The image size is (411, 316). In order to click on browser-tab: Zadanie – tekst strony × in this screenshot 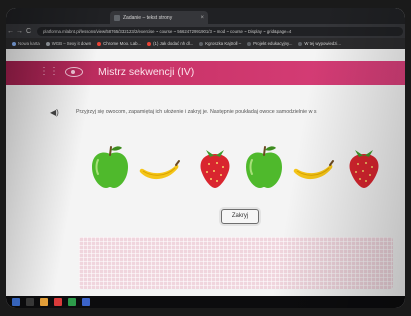, I will do `click(159, 17)`.